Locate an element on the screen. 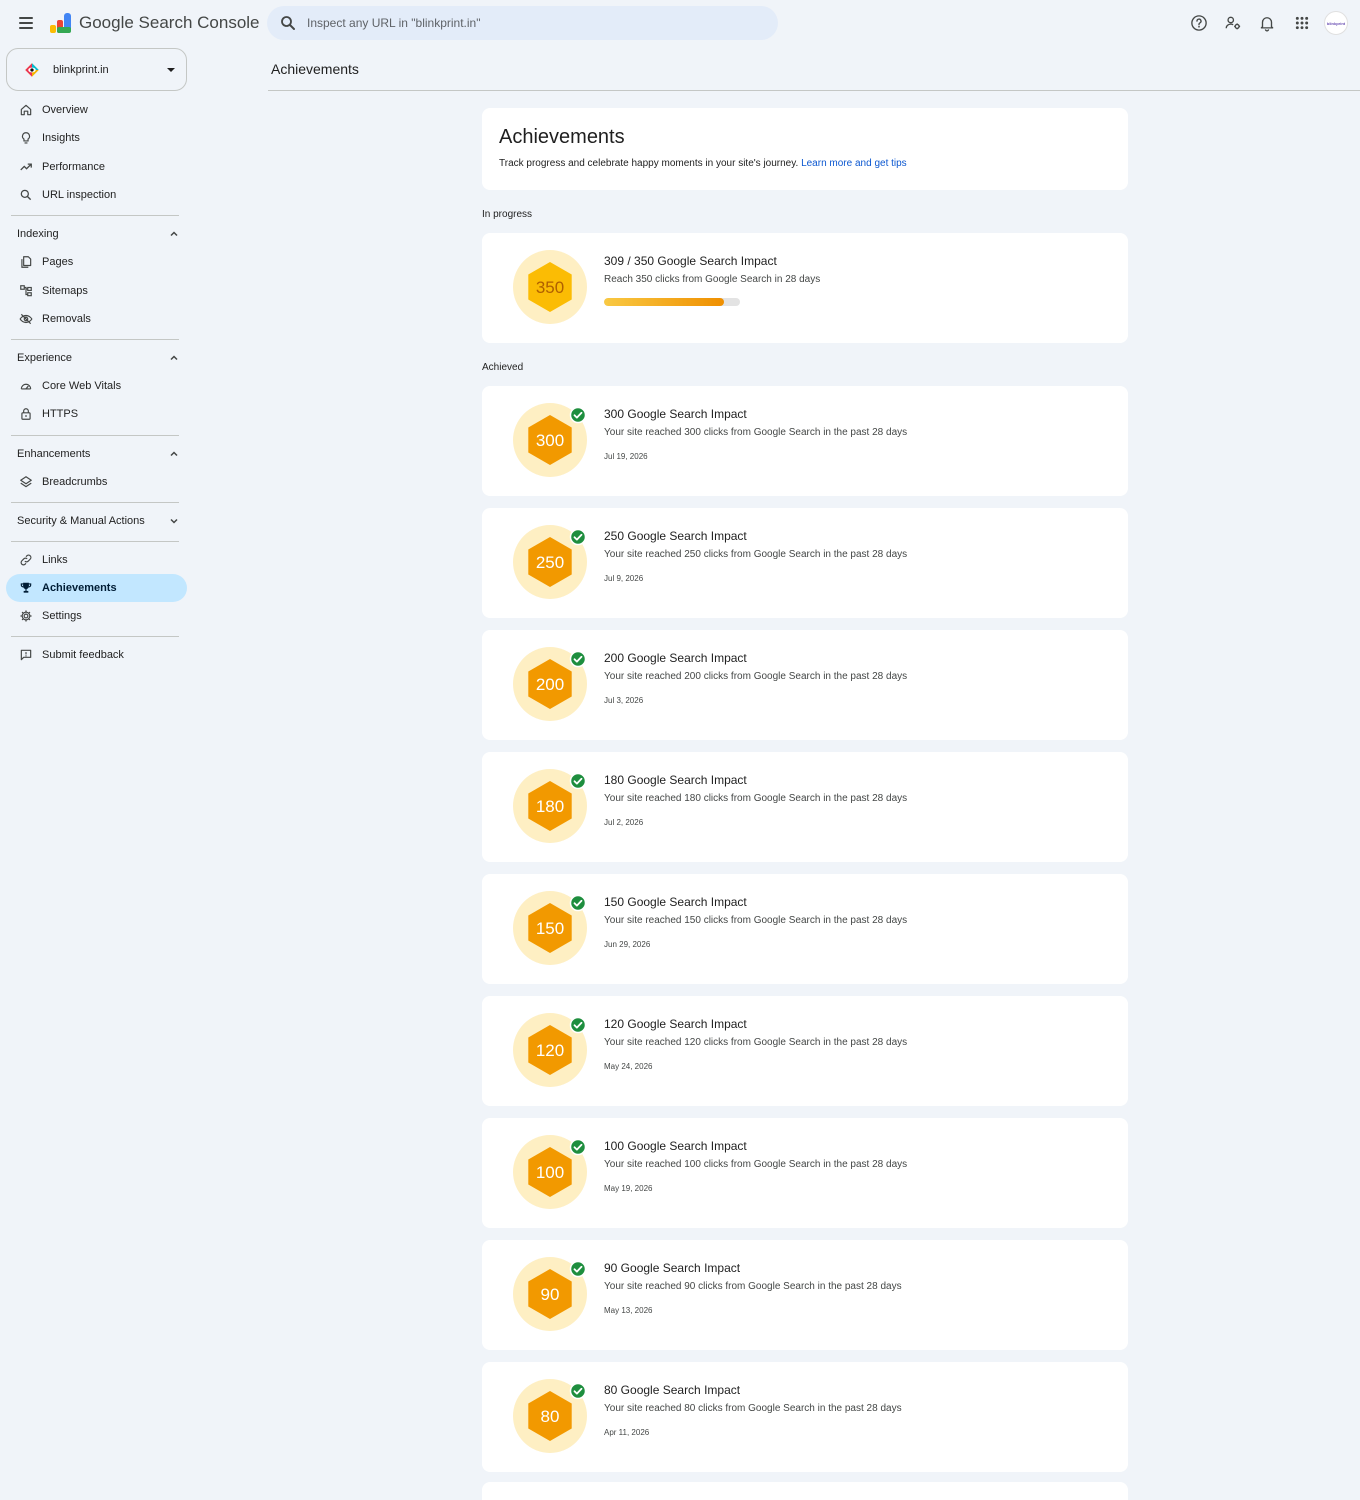  search-input is located at coordinates (537, 23).